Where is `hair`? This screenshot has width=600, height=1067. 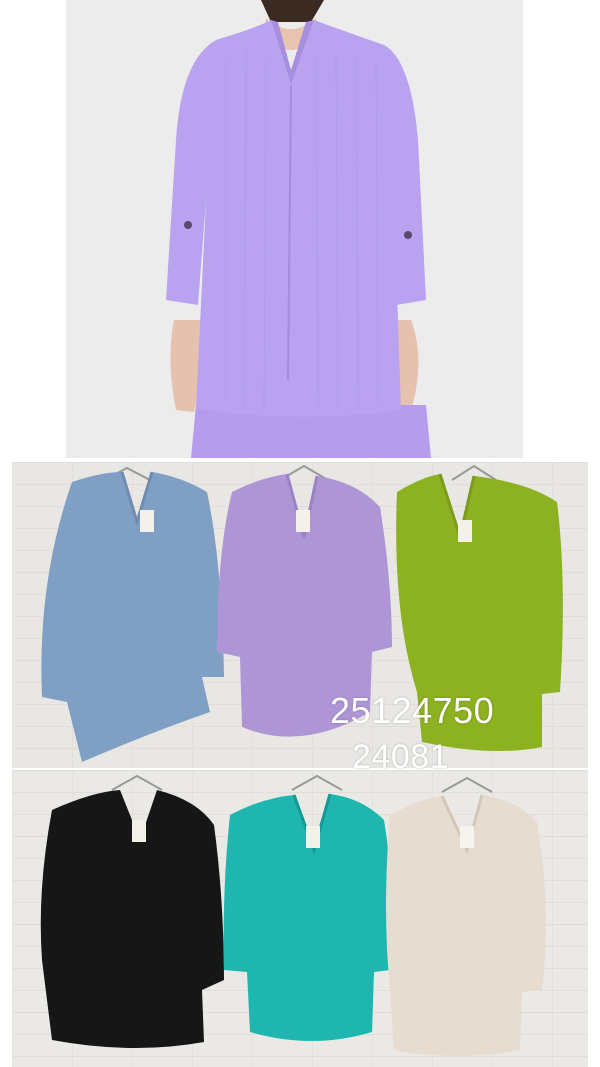
hair is located at coordinates (292, 11).